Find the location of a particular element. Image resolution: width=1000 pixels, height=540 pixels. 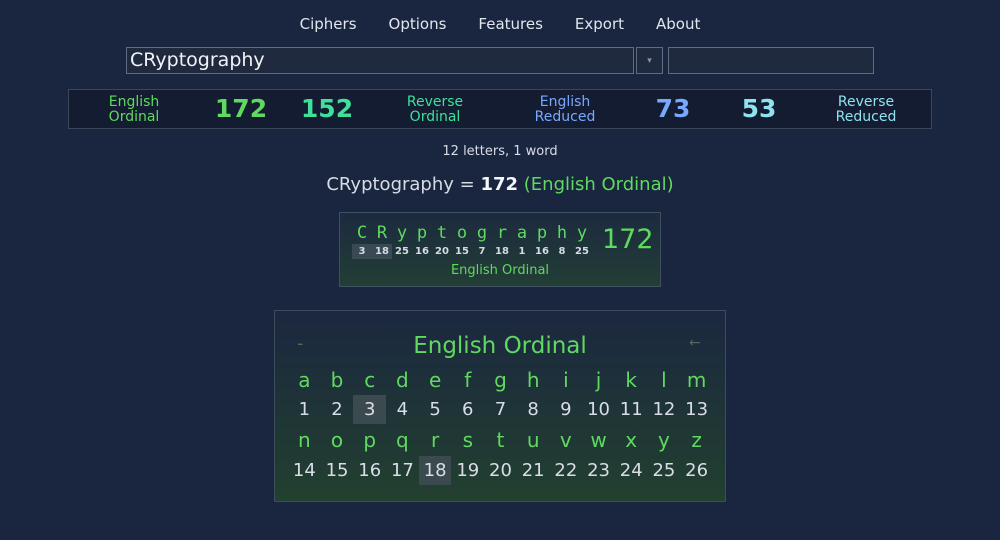

breakdown-cell: h8 is located at coordinates (562, 240).